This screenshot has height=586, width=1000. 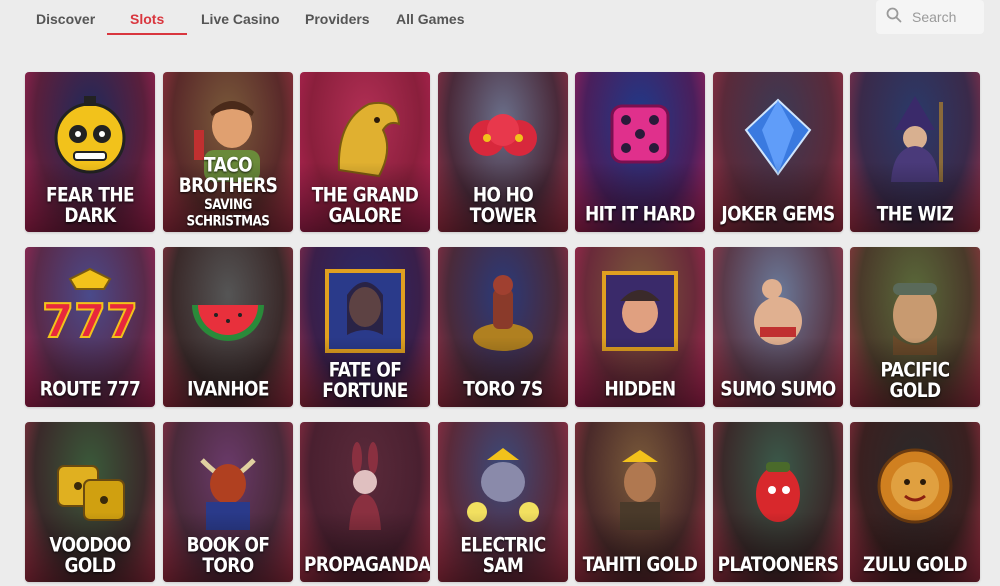 I want to click on game-tile: PACIFIC GOLD, so click(x=915, y=327).